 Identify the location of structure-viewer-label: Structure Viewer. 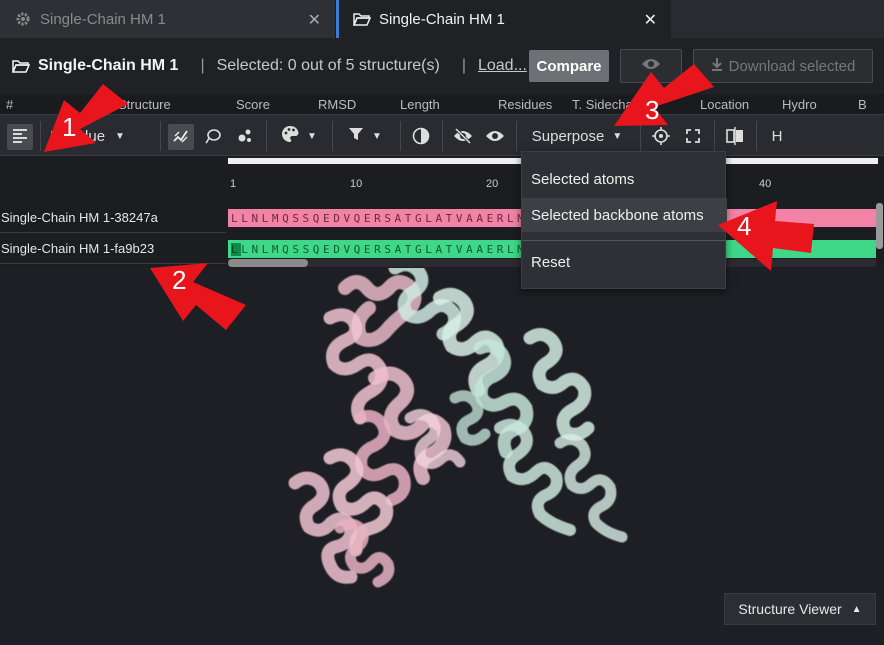
(790, 609).